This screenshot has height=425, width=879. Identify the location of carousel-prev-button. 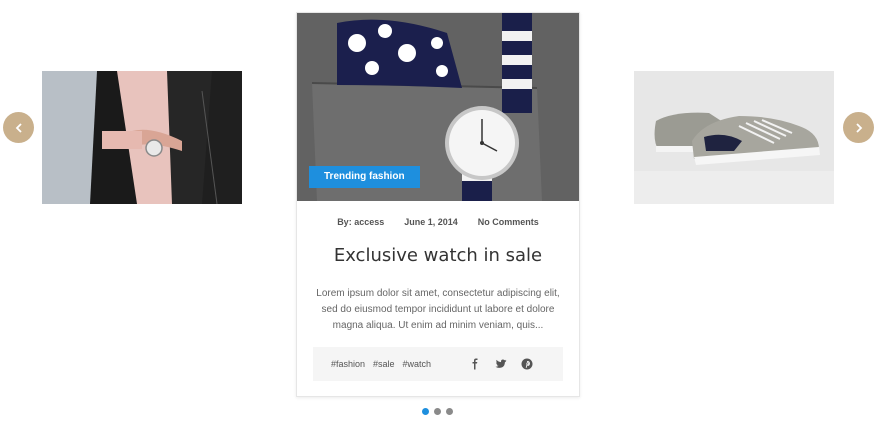
(18, 127).